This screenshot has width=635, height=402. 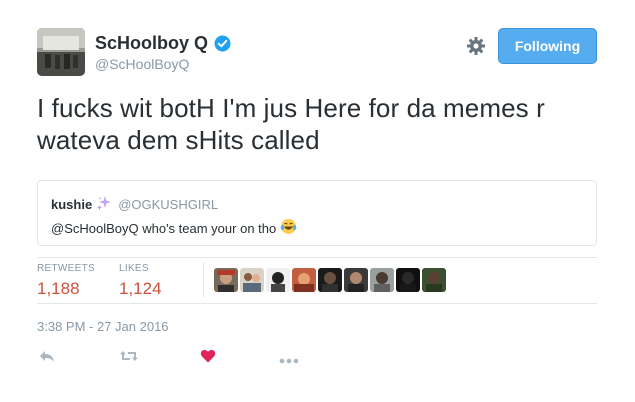 I want to click on tweet-timestamp: 3:38 PM - 27 Jan 2016, so click(x=103, y=326).